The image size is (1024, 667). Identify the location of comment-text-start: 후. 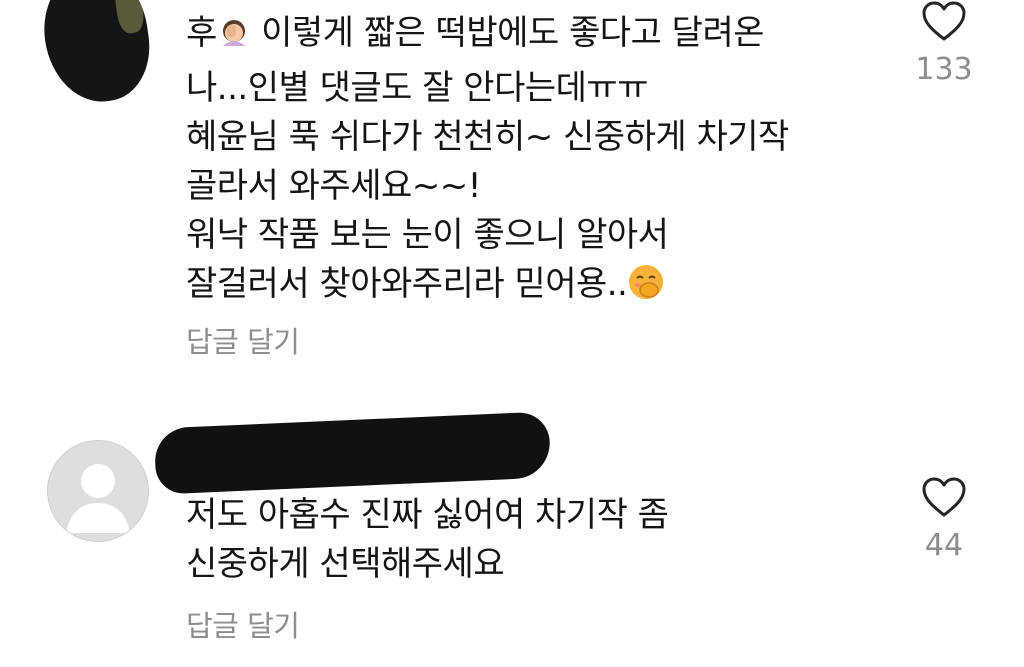
(201, 33).